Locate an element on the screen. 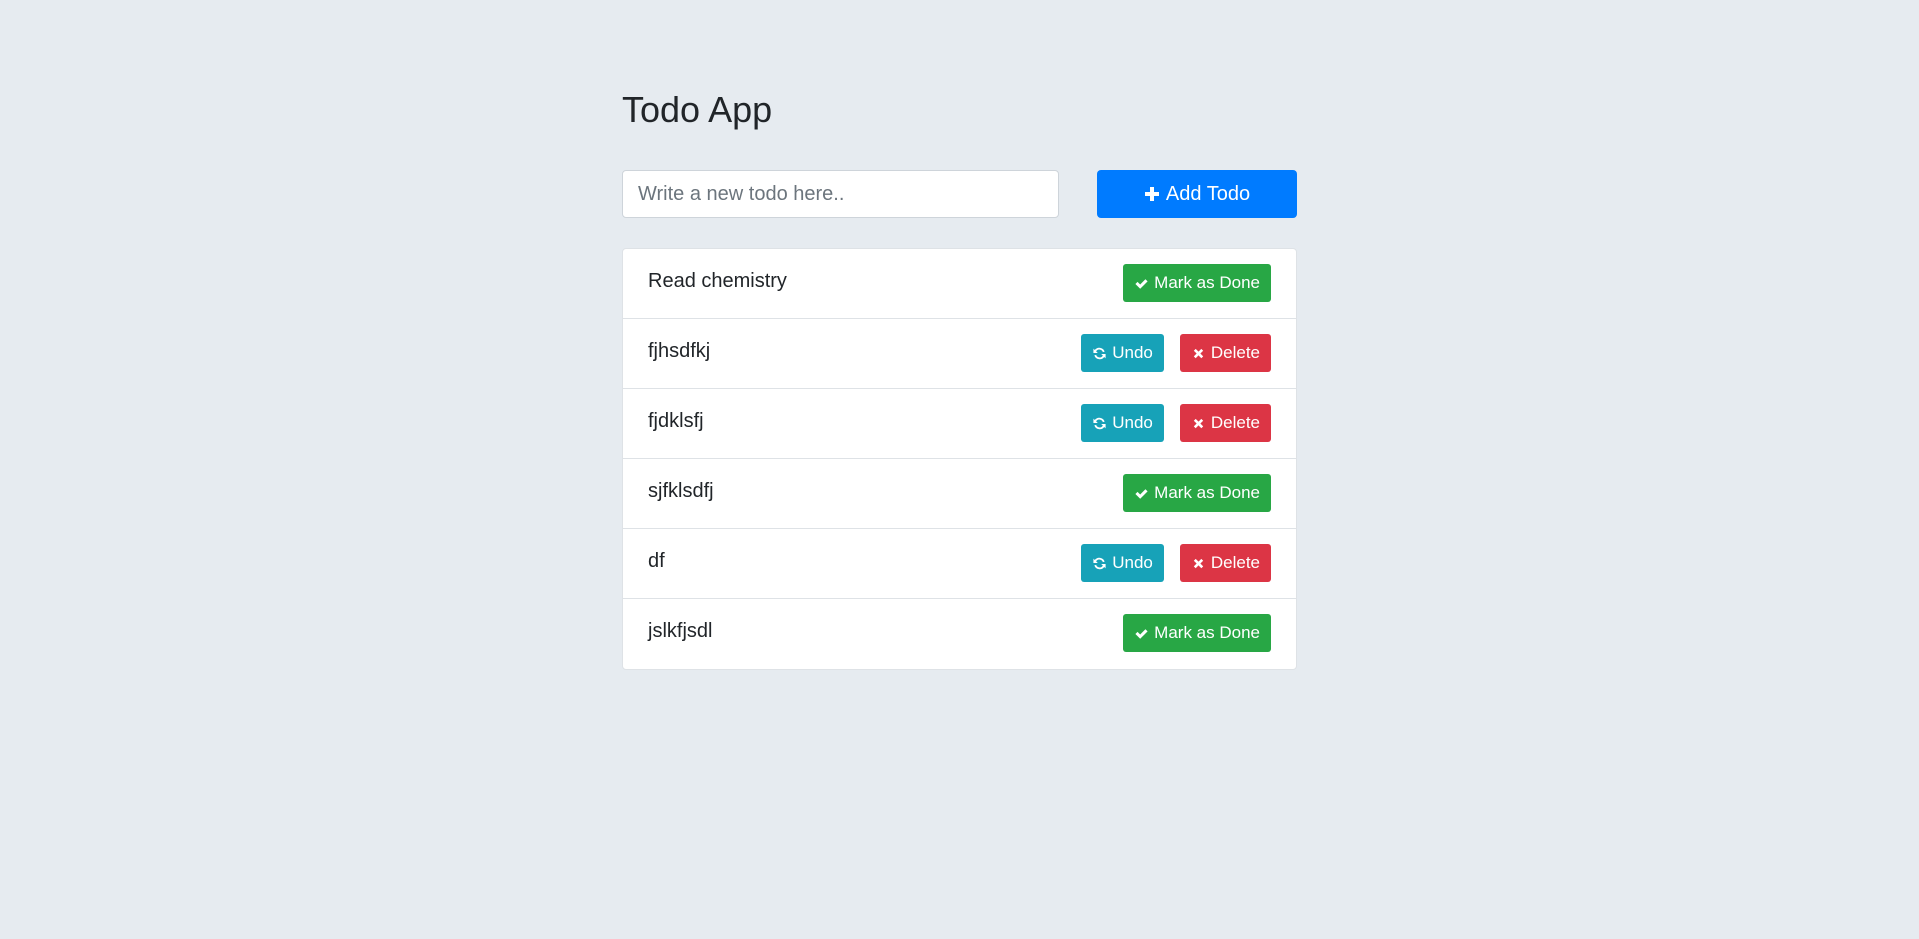 Image resolution: width=1919 pixels, height=939 pixels. todo-item: Read chemistry Mark as Done is located at coordinates (959, 284).